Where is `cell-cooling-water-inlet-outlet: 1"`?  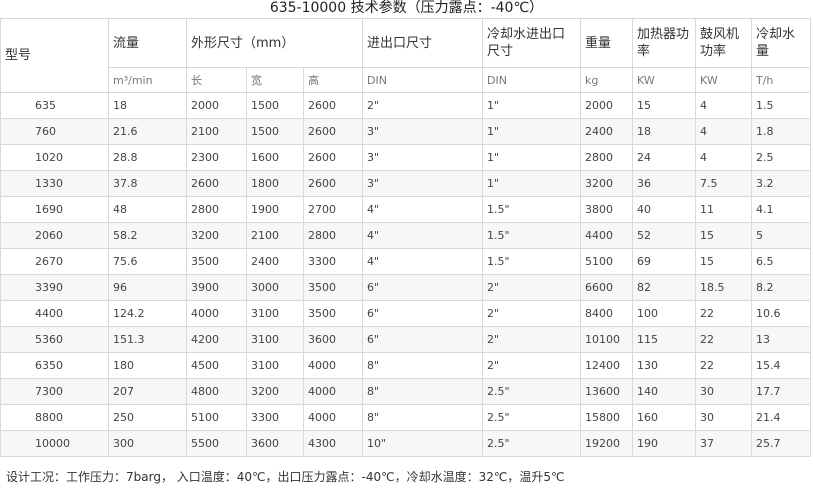 cell-cooling-water-inlet-outlet: 1" is located at coordinates (531, 157).